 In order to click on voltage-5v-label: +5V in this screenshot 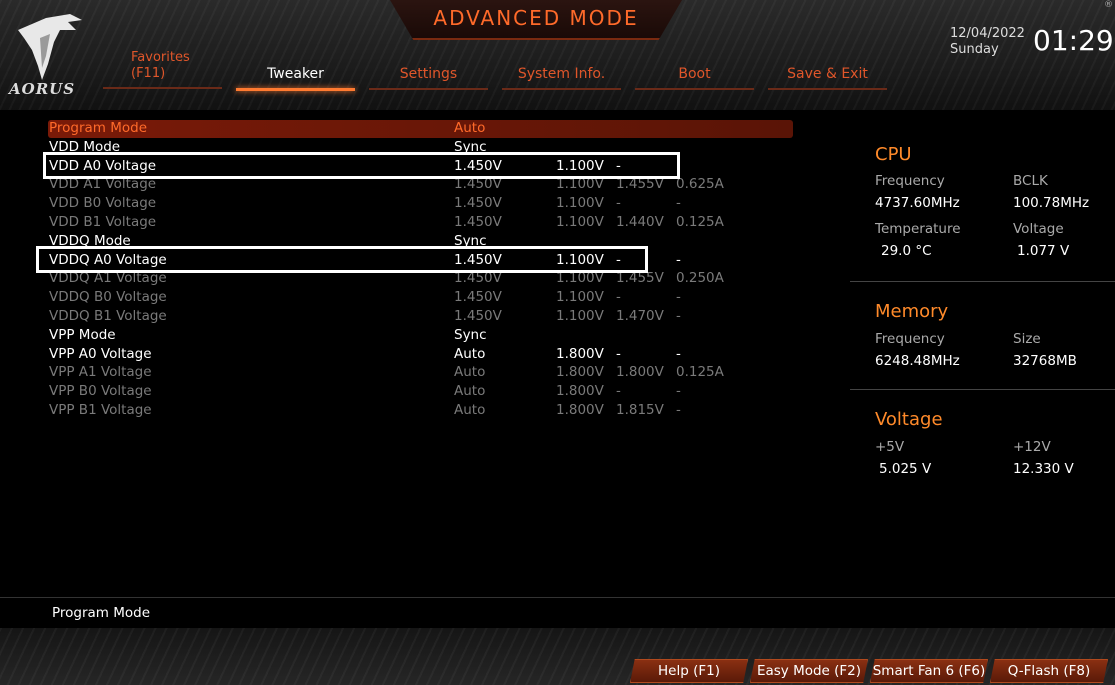, I will do `click(890, 447)`.